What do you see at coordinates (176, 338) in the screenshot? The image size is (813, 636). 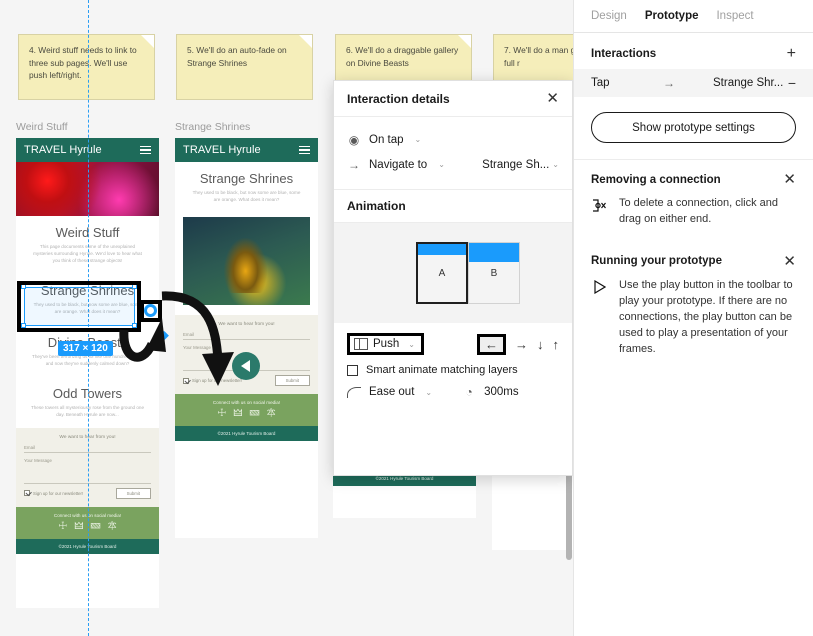 I see `annotation-arrows` at bounding box center [176, 338].